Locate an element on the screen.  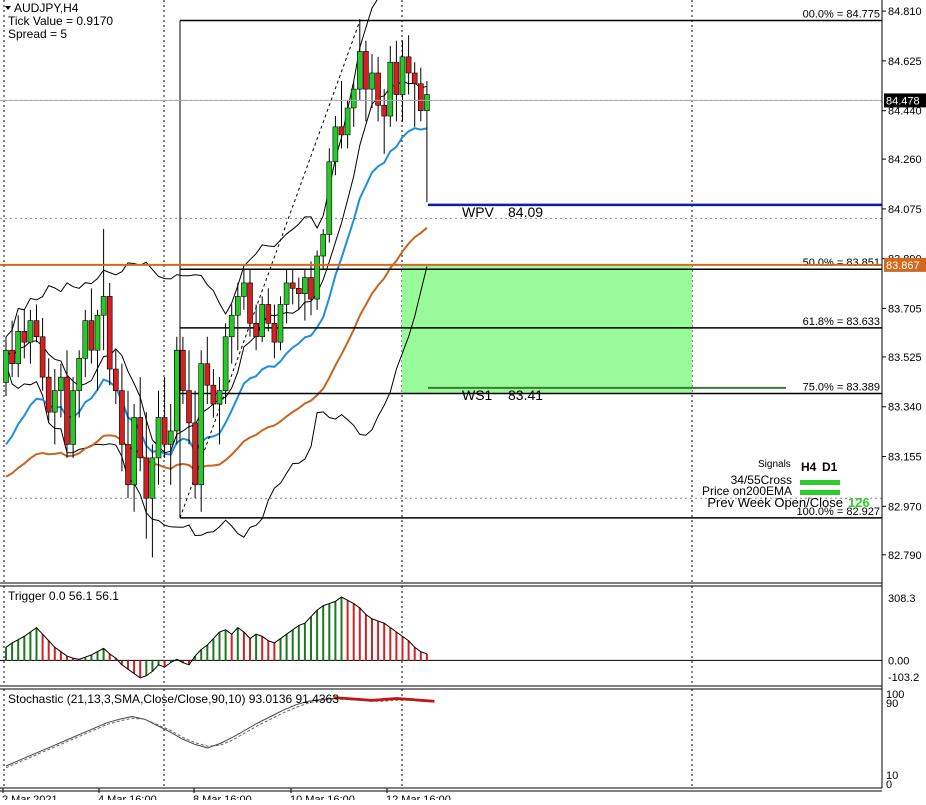
time-tick-label: 2 Mar 2021 is located at coordinates (30, 797).